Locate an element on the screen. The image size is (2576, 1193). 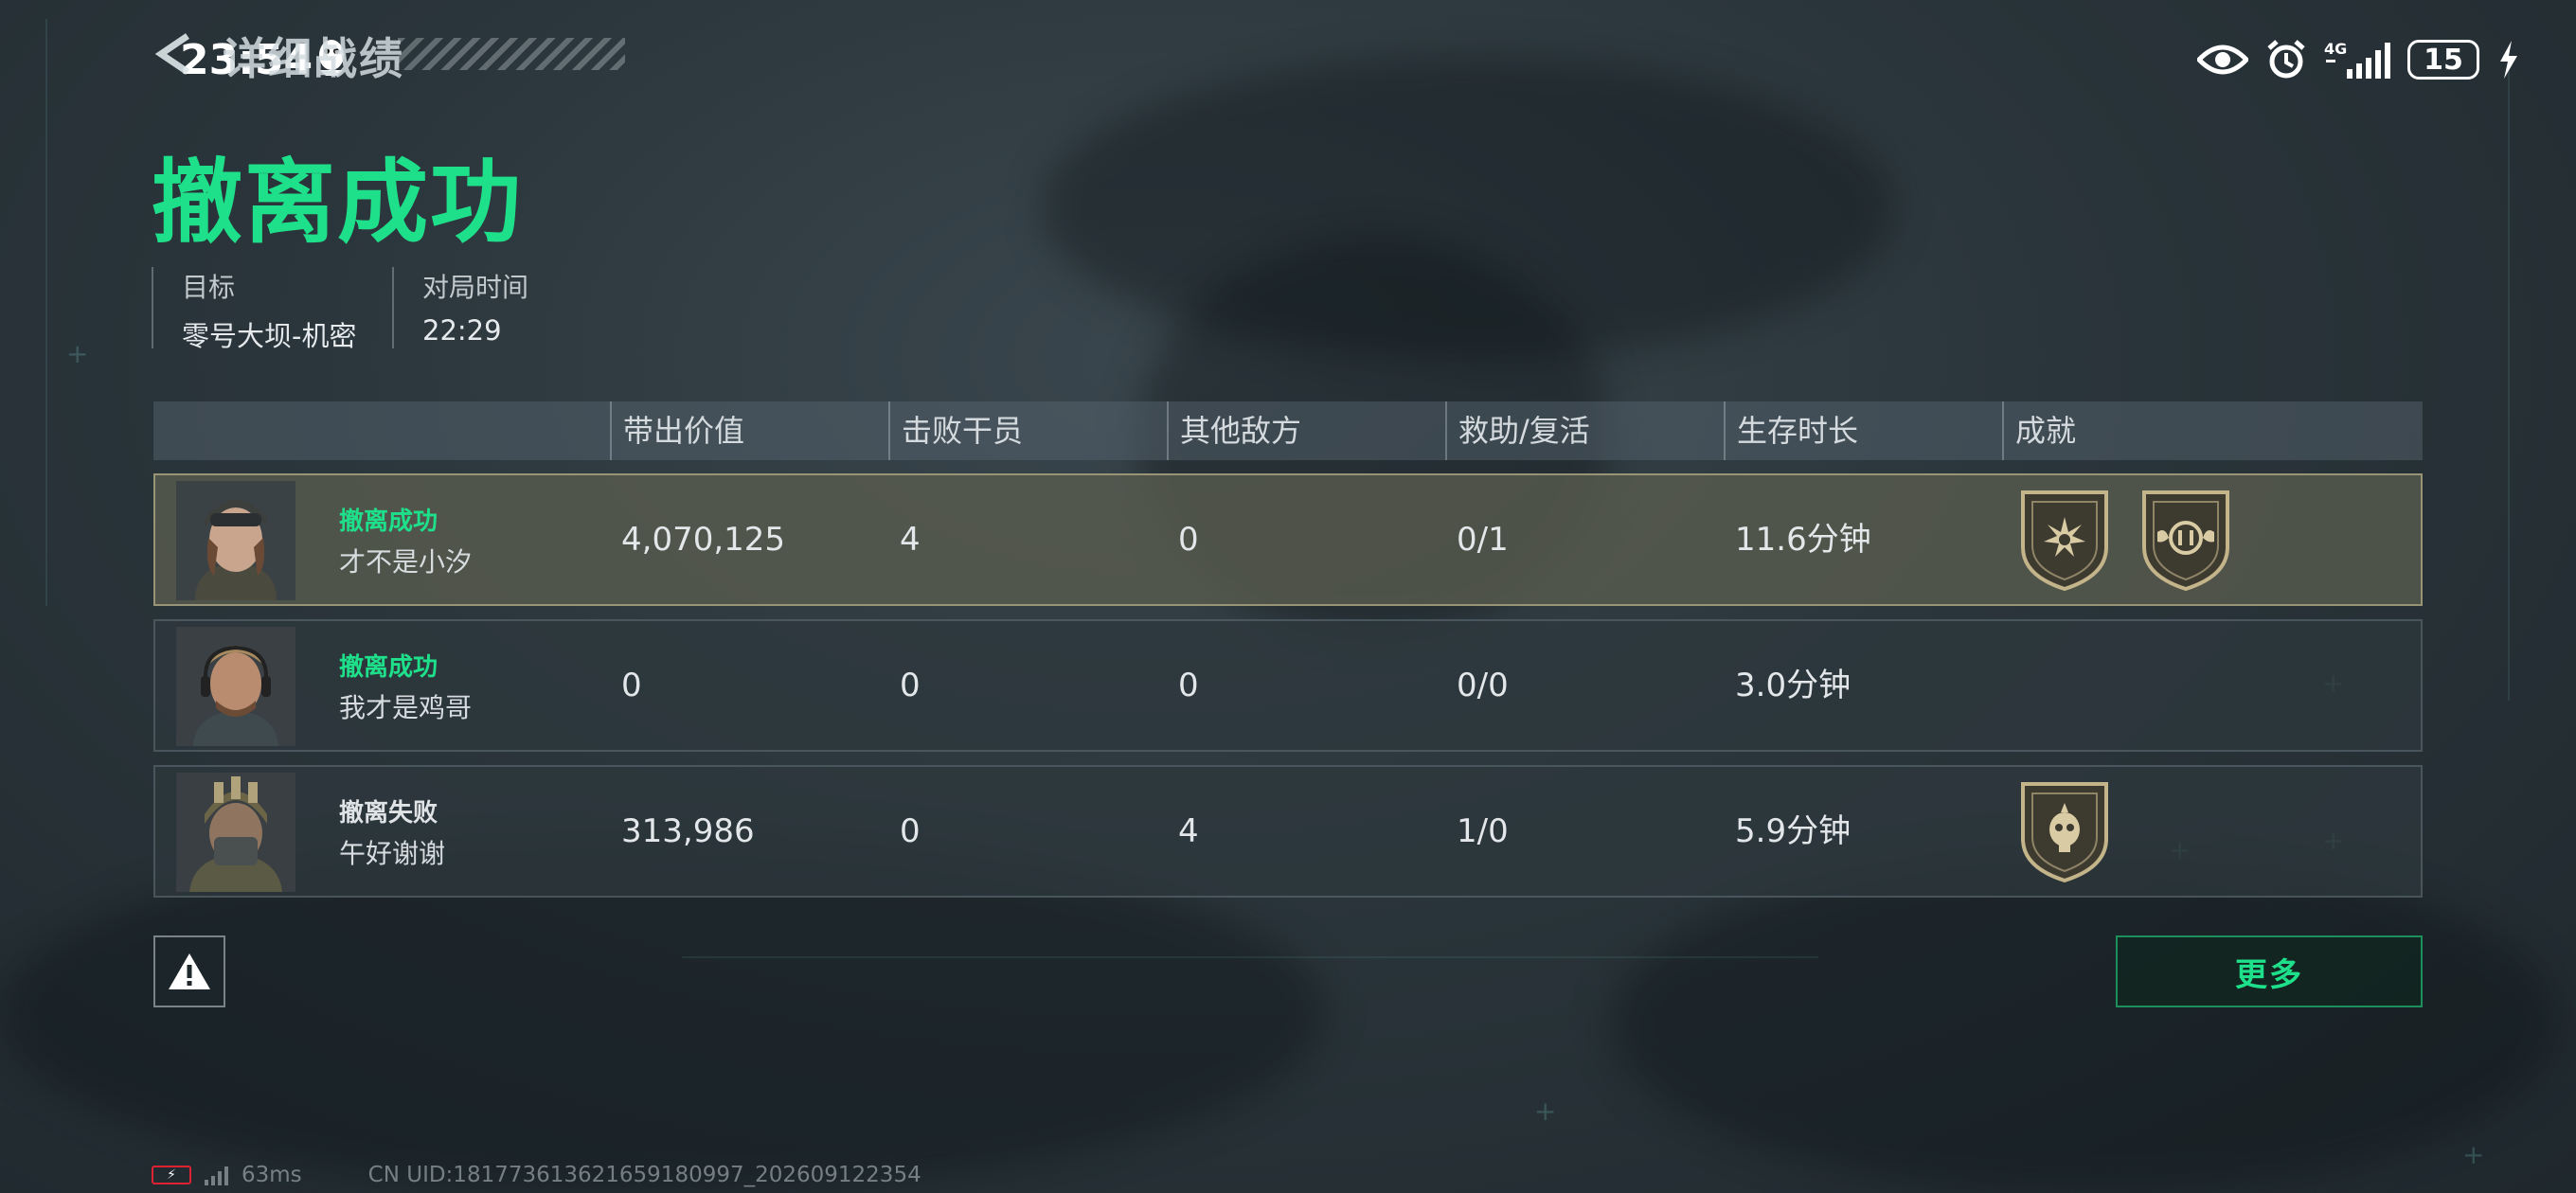
more-button: 更多 is located at coordinates (2269, 971).